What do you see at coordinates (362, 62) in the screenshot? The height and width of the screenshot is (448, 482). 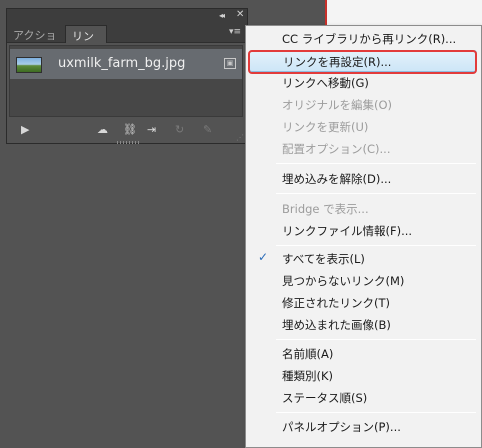 I see `callout-highlight-box` at bounding box center [362, 62].